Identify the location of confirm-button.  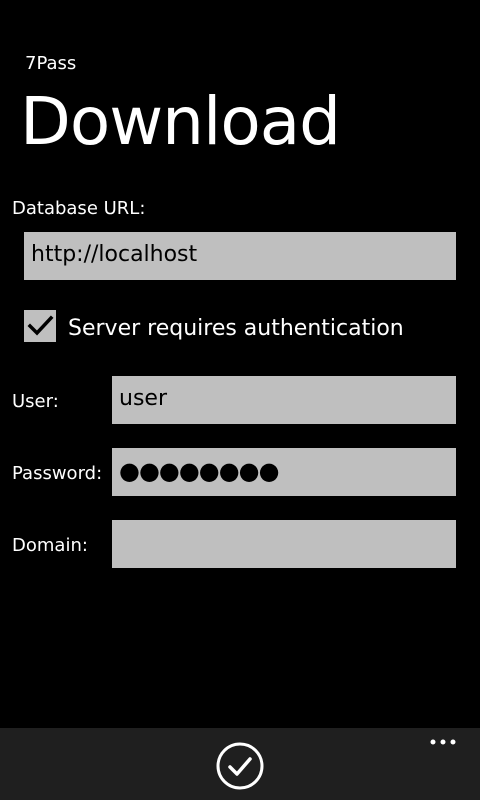
(240, 766).